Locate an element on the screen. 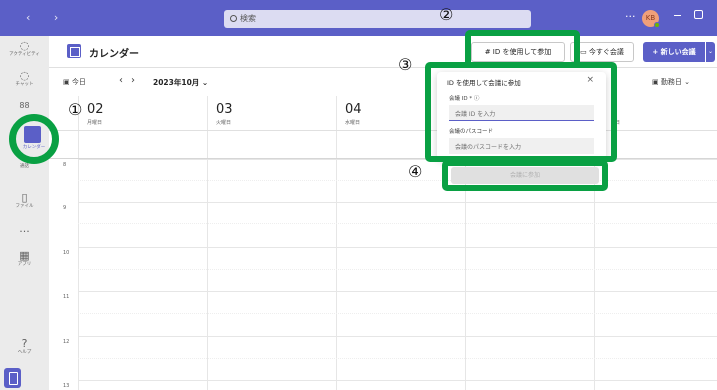  rail-item-apps: ▦ アプリ is located at coordinates (24, 259).